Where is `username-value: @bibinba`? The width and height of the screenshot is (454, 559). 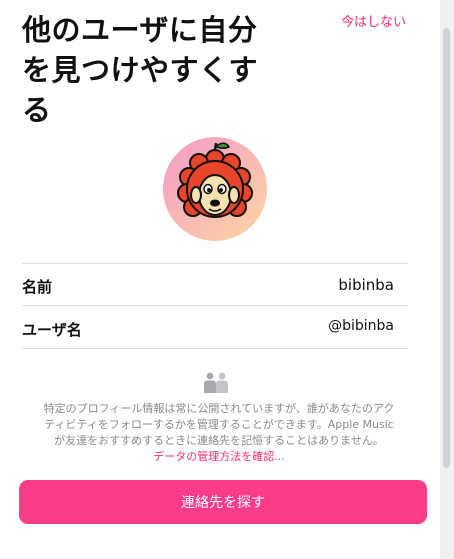 username-value: @bibinba is located at coordinates (361, 326).